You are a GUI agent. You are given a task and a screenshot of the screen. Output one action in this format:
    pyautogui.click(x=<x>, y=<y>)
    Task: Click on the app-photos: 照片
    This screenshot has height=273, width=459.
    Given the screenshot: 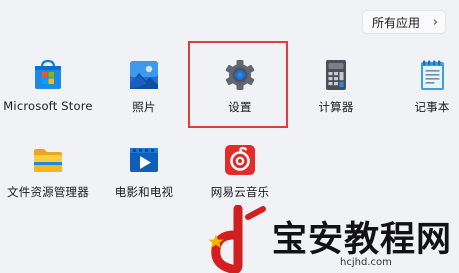 What is the action you would take?
    pyautogui.click(x=144, y=94)
    